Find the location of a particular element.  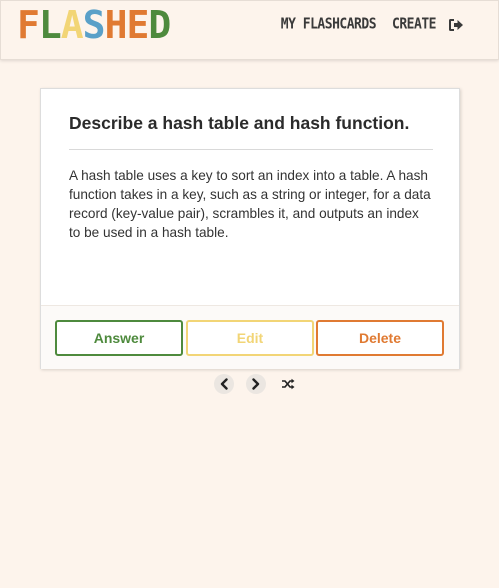

next-card-button is located at coordinates (256, 384).